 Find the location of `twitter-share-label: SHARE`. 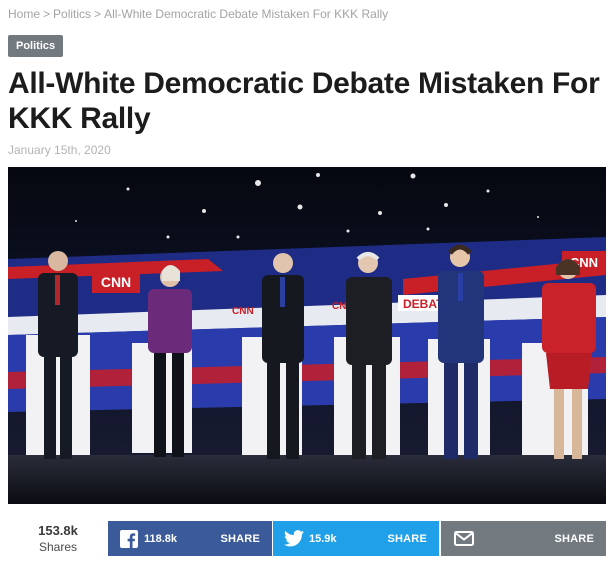

twitter-share-label: SHARE is located at coordinates (407, 538).